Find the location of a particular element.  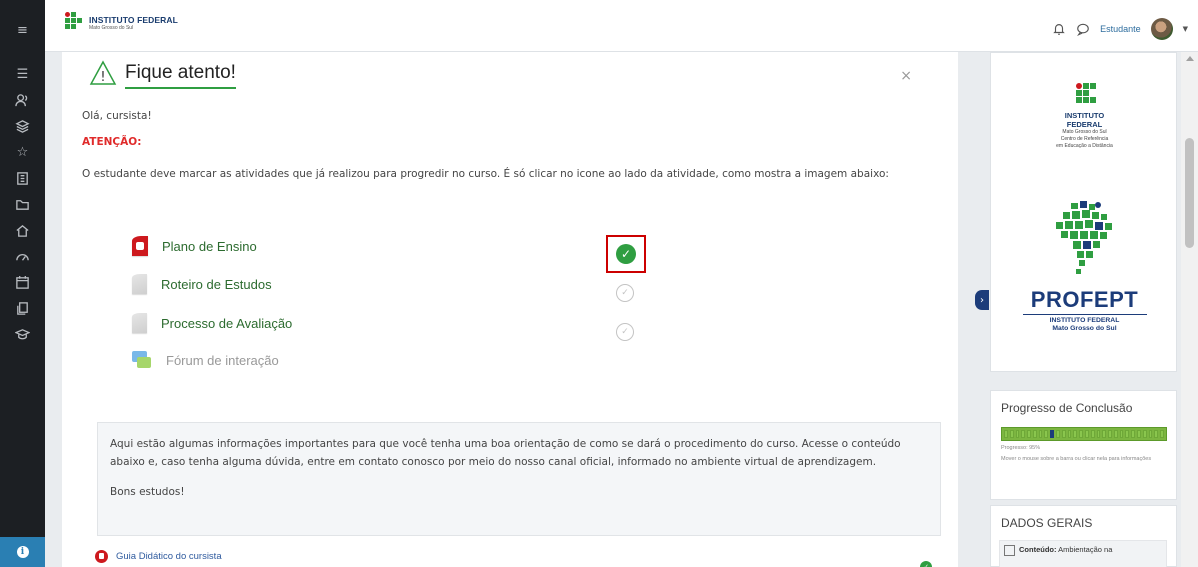

content-label: Conteúdo: is located at coordinates (1038, 549).